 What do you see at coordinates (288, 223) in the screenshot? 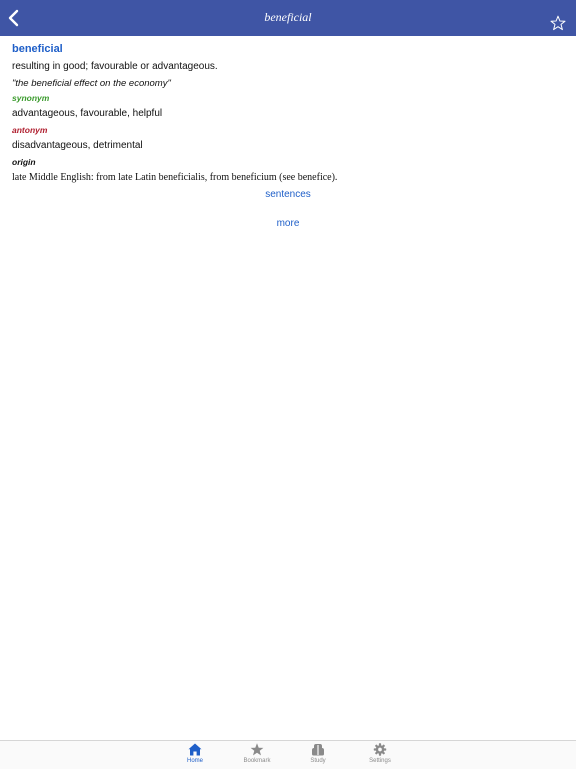
I see `more-link: more` at bounding box center [288, 223].